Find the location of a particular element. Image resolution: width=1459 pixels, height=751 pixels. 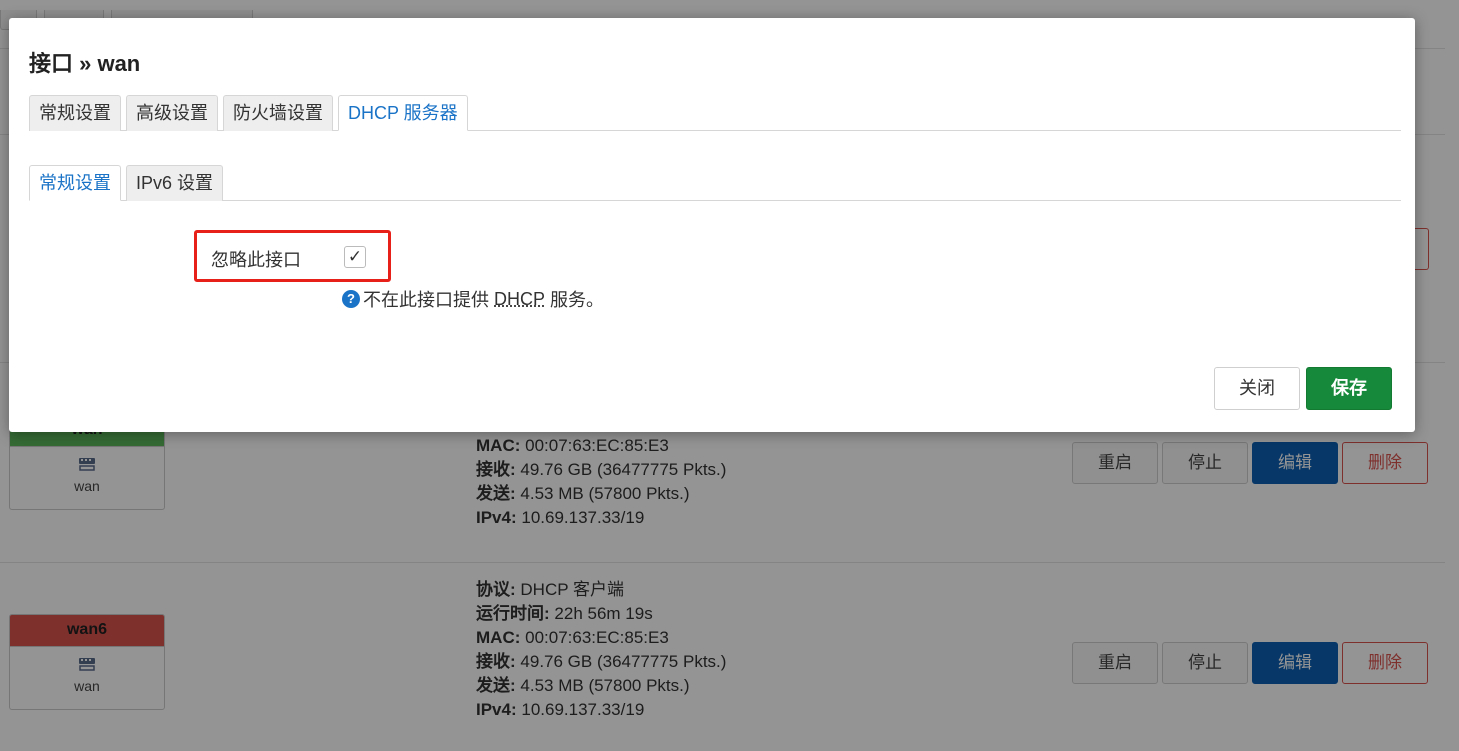

help-text-suffix: 服务。 is located at coordinates (577, 300).